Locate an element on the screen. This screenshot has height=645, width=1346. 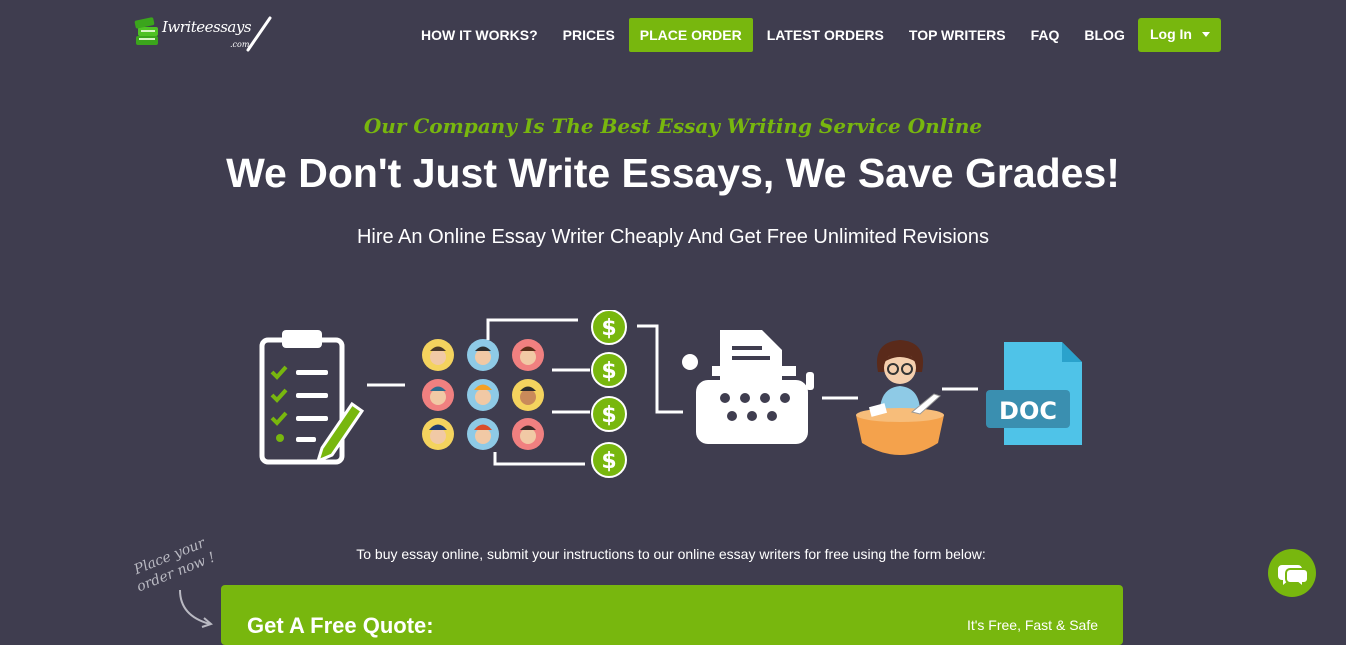
logo-text: Iwriteessays is located at coordinates (207, 27).